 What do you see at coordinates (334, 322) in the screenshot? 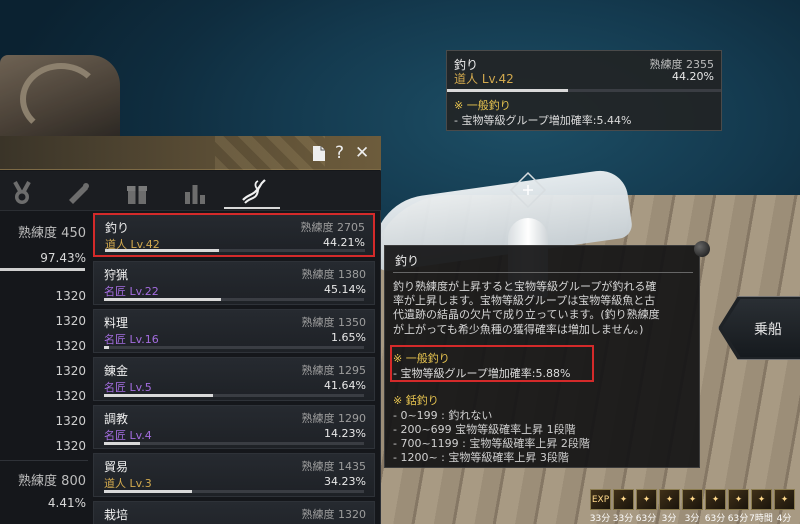
I see `skill-mastery: 熟練度 1350` at bounding box center [334, 322].